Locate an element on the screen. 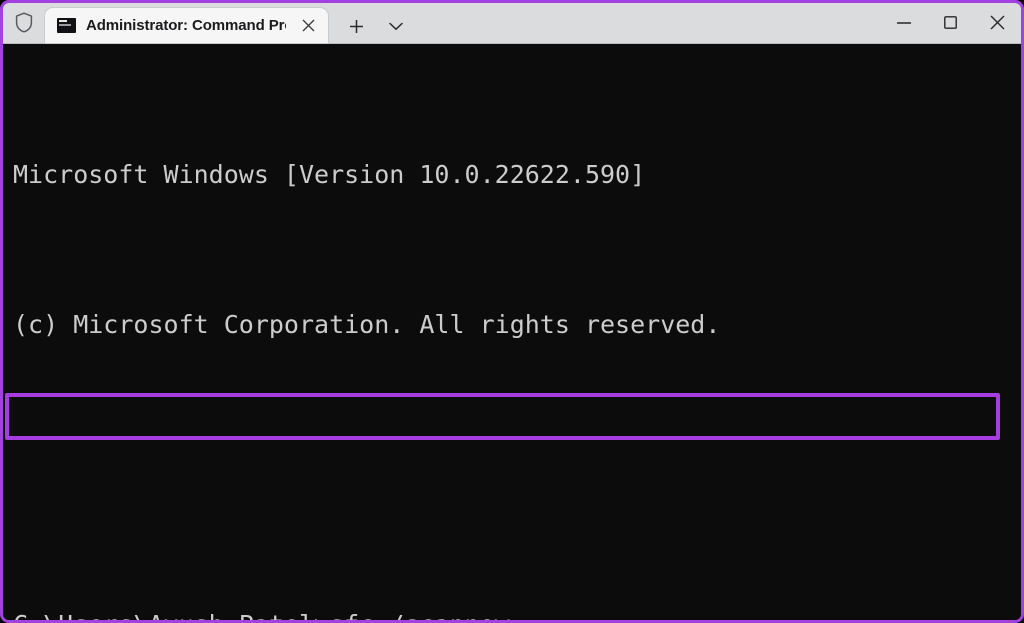  titlebar: Administrator: Command Pro is located at coordinates (512, 23).